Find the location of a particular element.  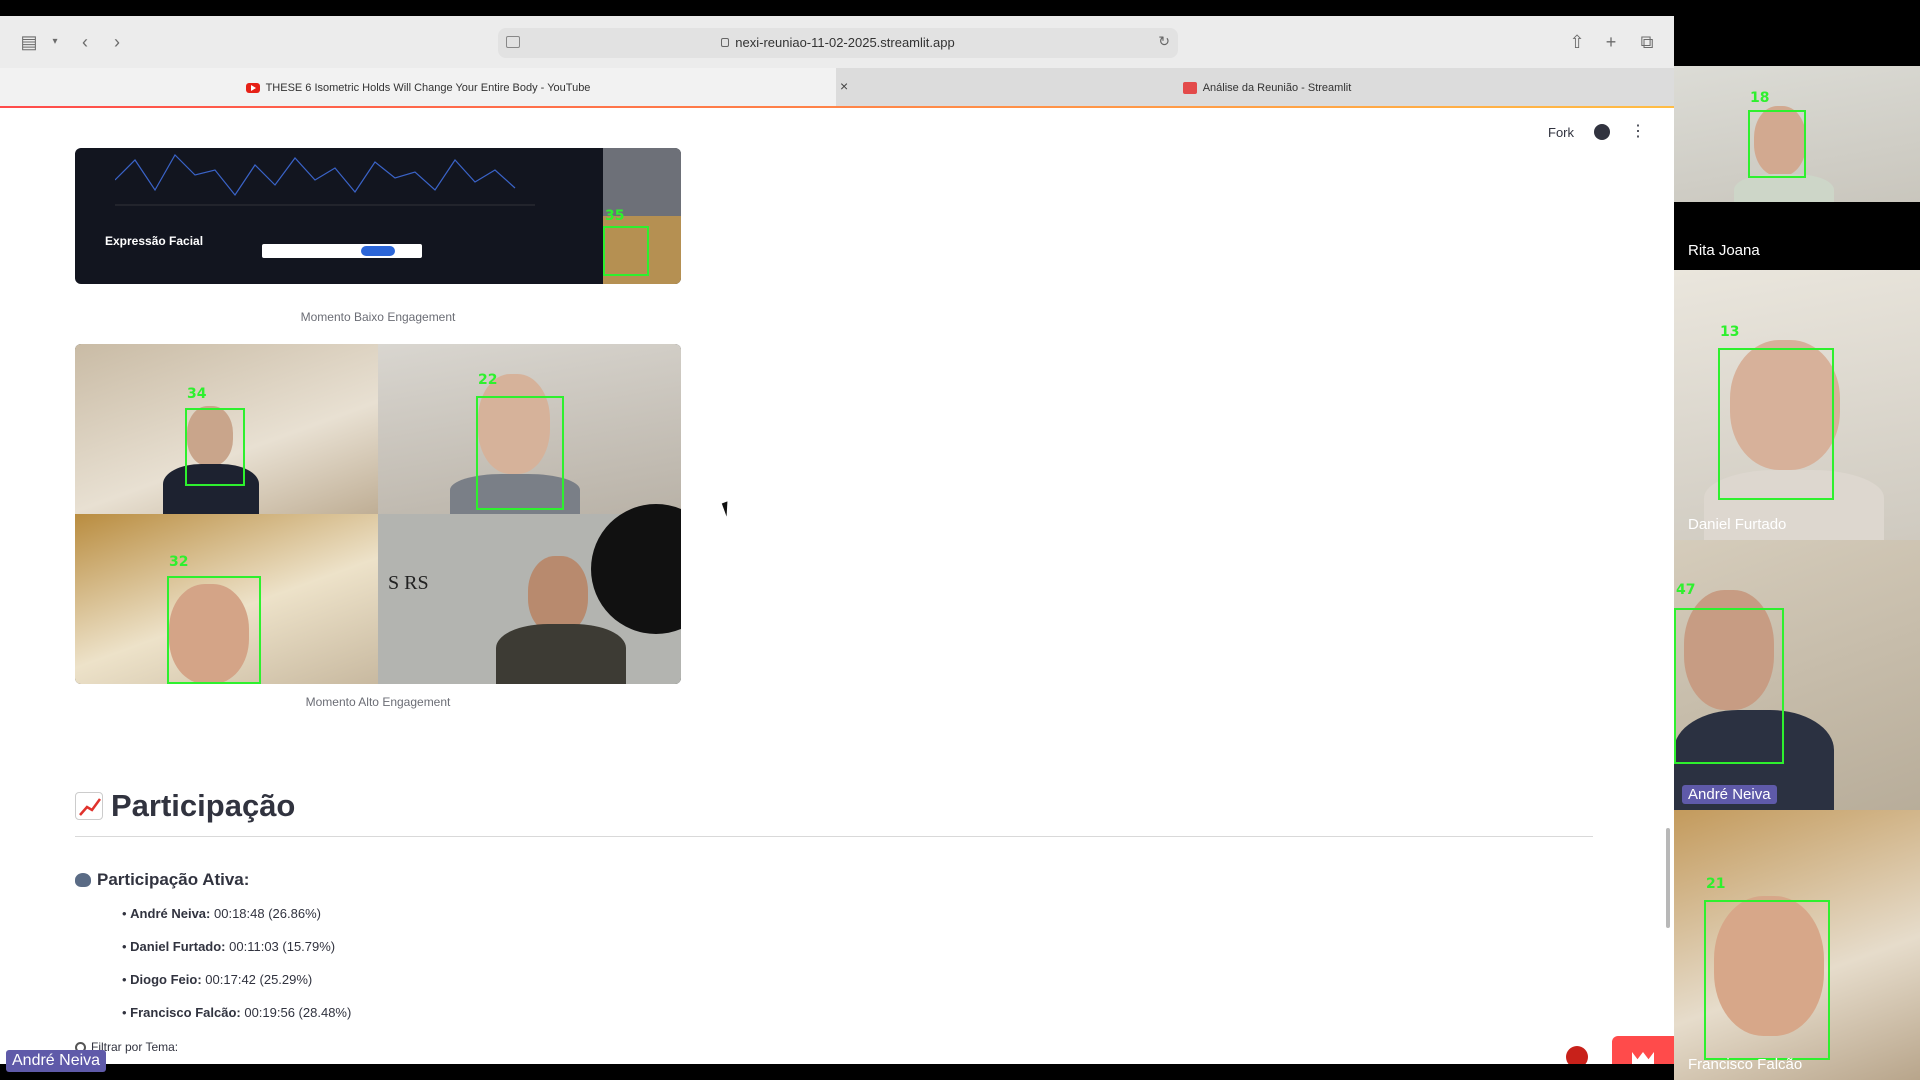

mouse-cursor is located at coordinates (727, 509).